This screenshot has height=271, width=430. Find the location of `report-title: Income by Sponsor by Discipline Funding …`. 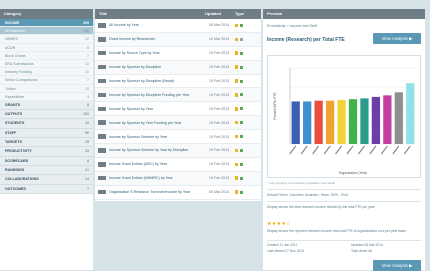

report-title: Income by Sponsor by Discipline Funding … is located at coordinates (157, 95).